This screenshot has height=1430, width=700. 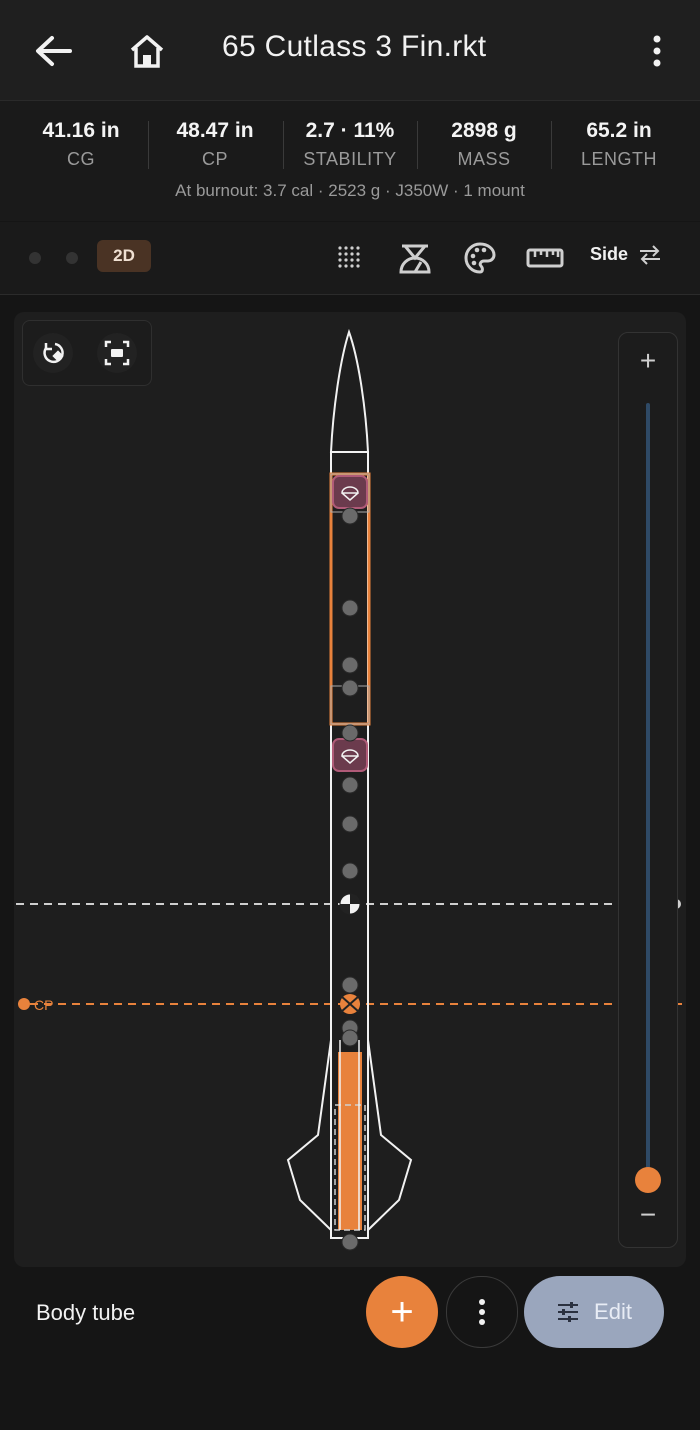 What do you see at coordinates (648, 793) in the screenshot?
I see `zoom-track` at bounding box center [648, 793].